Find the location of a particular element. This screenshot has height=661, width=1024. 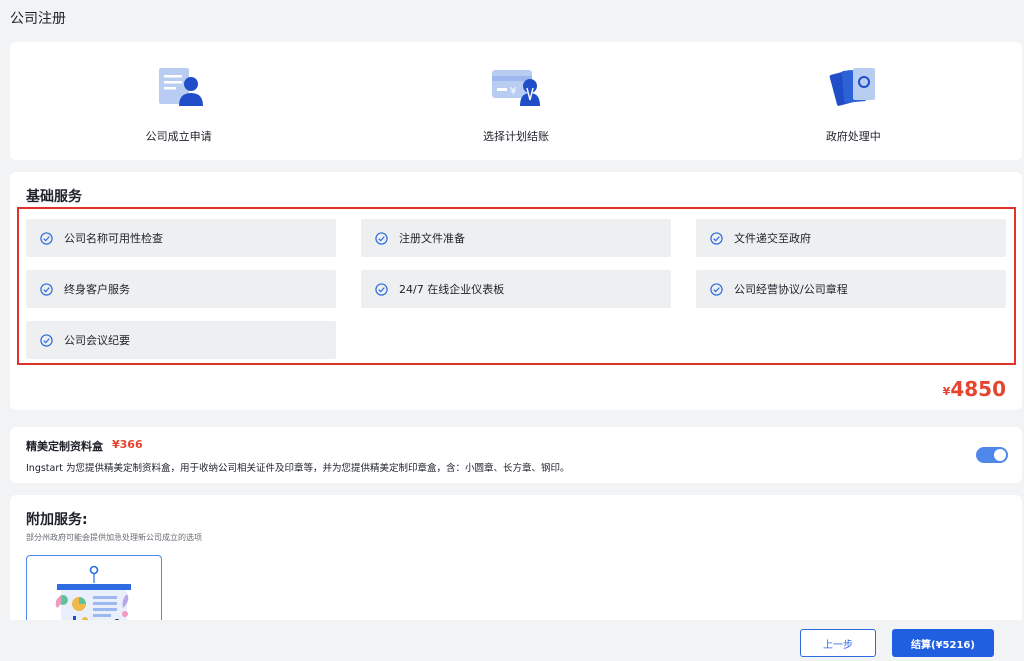

service-item: 文件递交至政府 is located at coordinates (851, 238).